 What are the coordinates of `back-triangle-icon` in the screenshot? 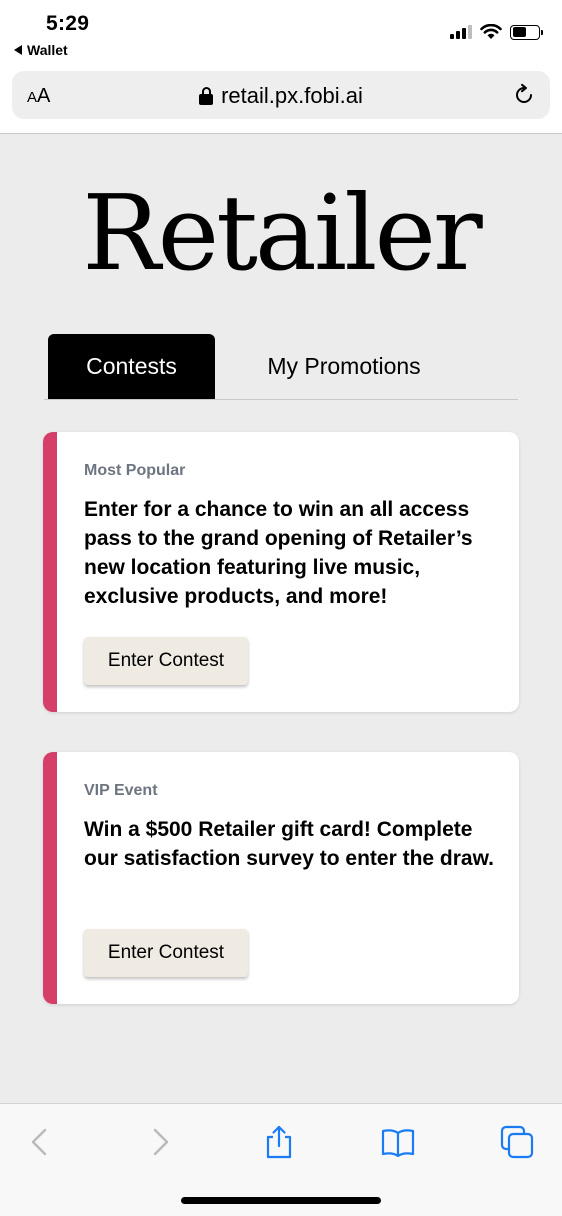 It's located at (18, 50).